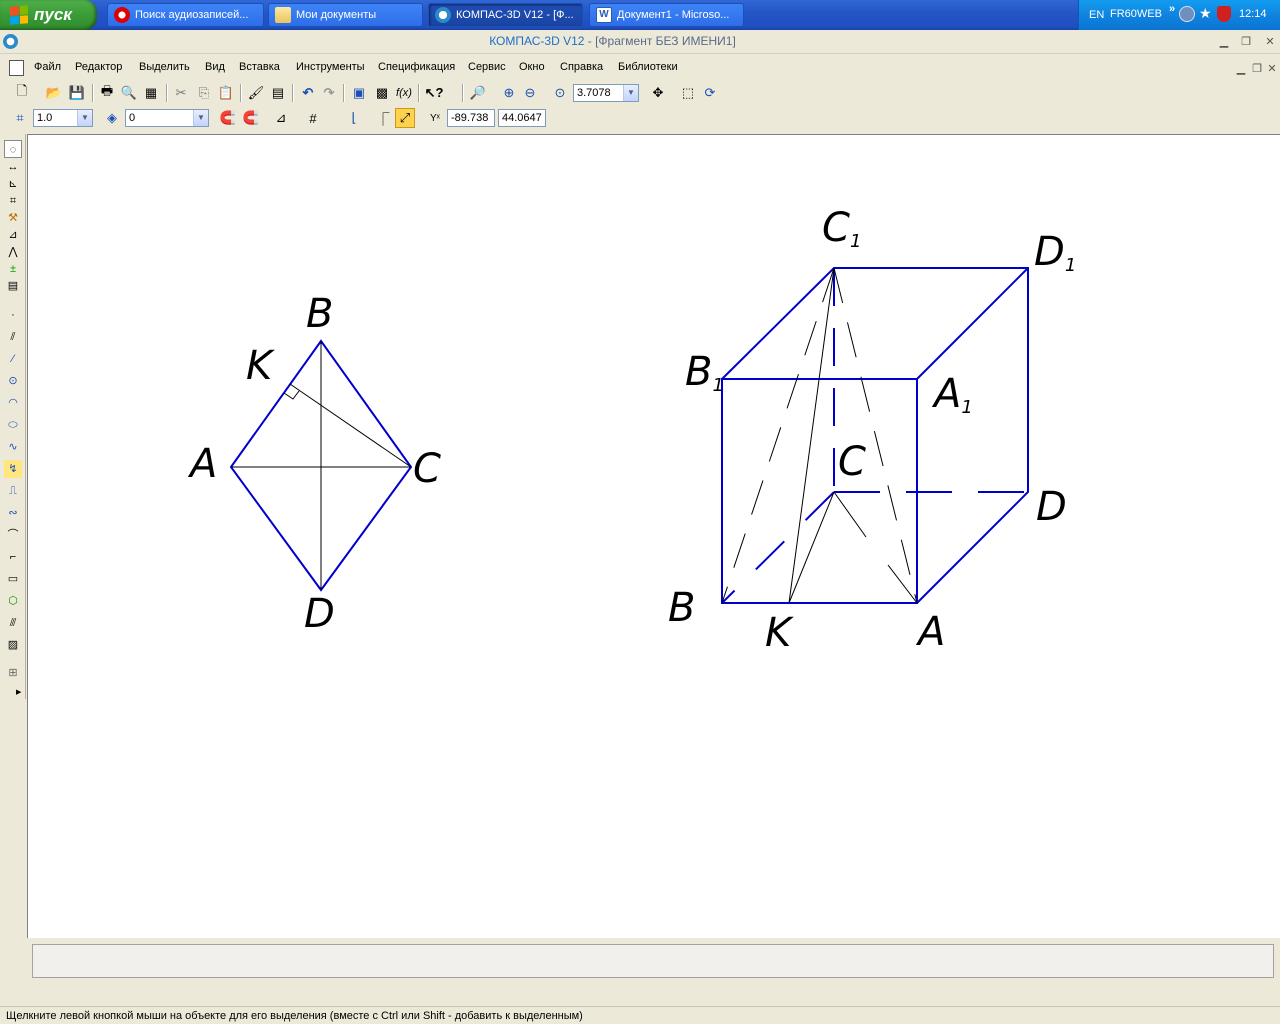 Image resolution: width=1280 pixels, height=1024 pixels. What do you see at coordinates (107, 93) in the screenshot?
I see `print-icon: 🖶` at bounding box center [107, 93].